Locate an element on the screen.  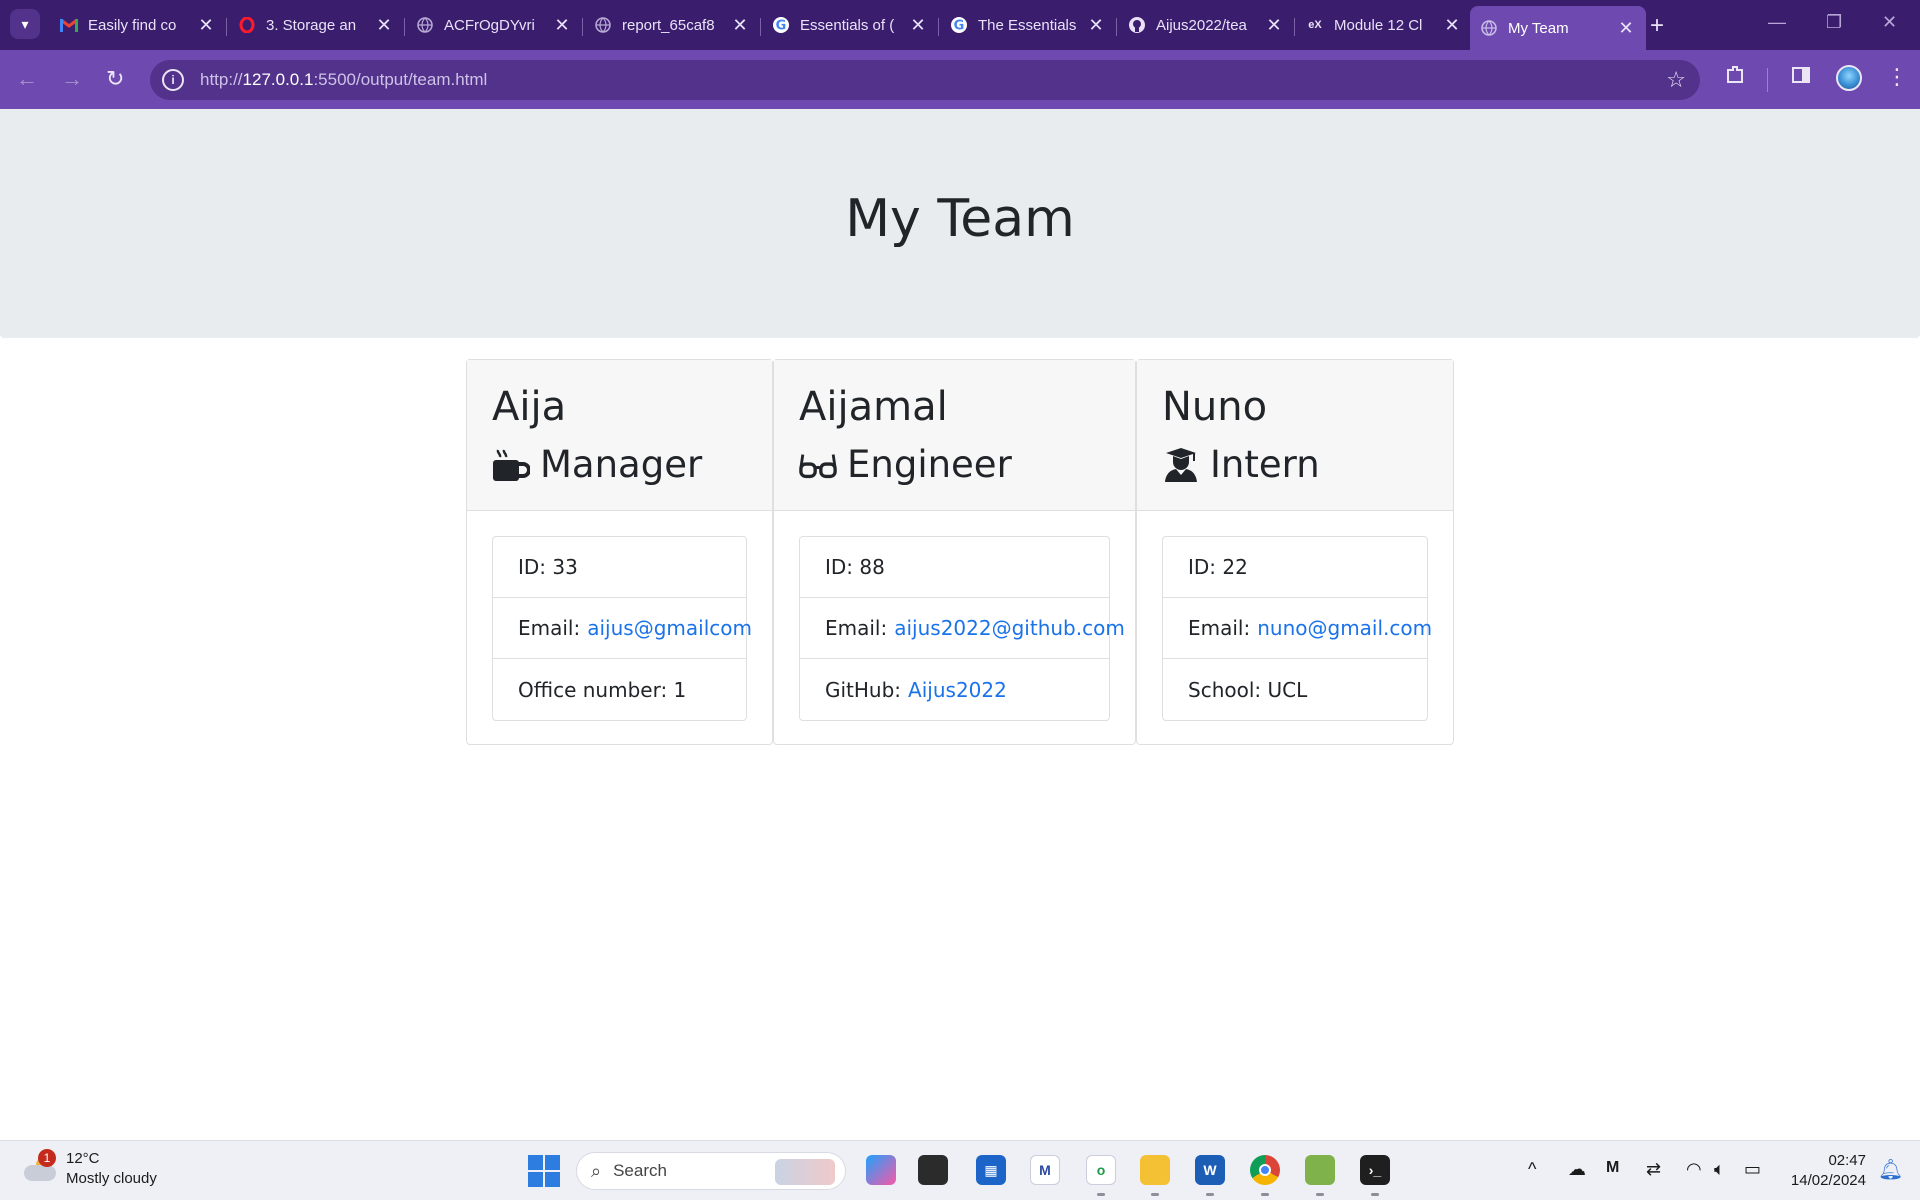
card-header: Aijamal Engineer is located at coordinates (954, 435).